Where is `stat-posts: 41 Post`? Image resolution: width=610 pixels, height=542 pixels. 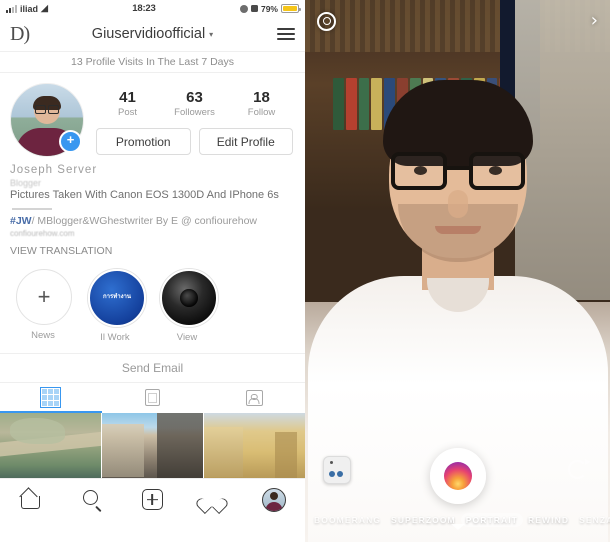 stat-posts: 41 Post is located at coordinates (128, 103).